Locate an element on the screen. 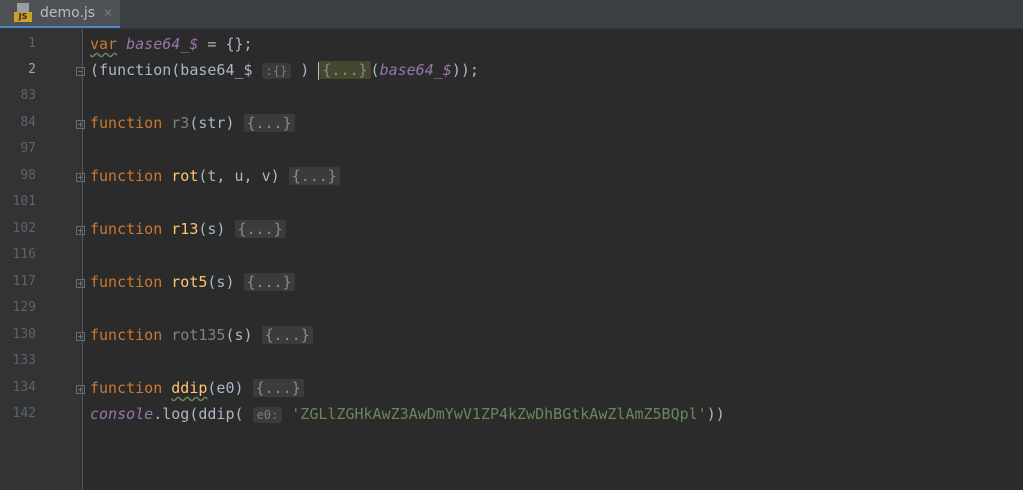 The width and height of the screenshot is (1023, 490). line-number: 117 is located at coordinates (24, 281).